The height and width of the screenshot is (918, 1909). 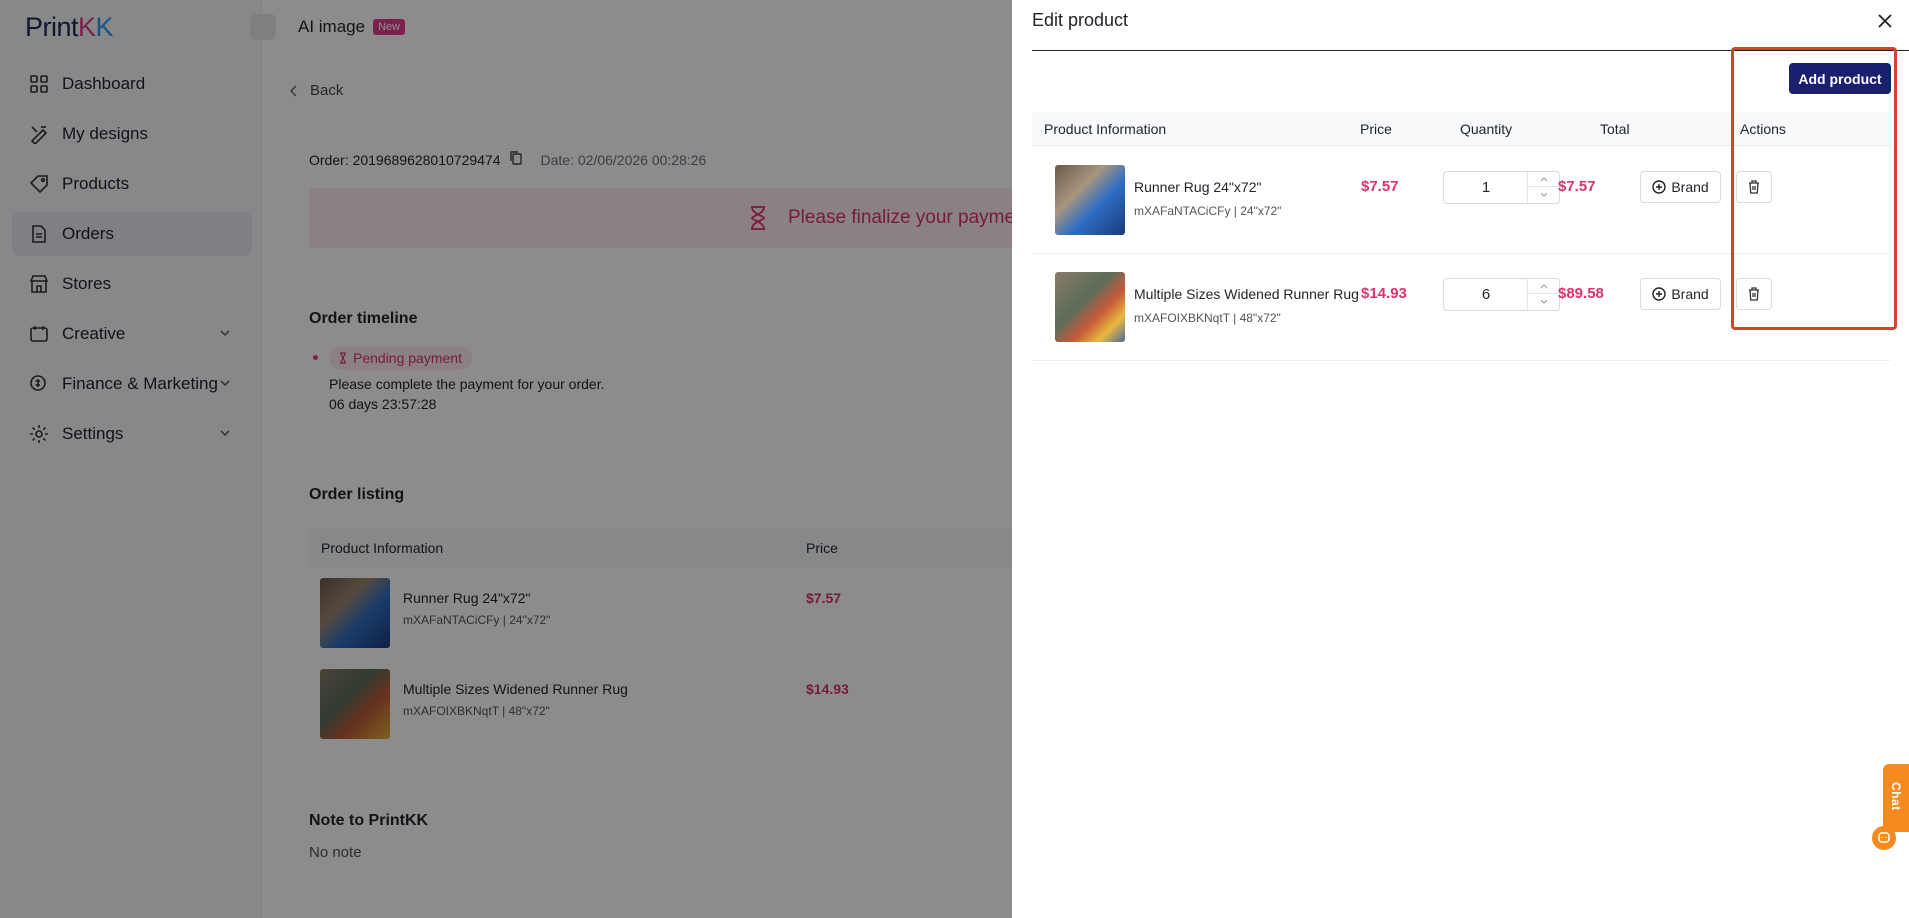 What do you see at coordinates (1840, 78) in the screenshot?
I see `add-product-button: Add product` at bounding box center [1840, 78].